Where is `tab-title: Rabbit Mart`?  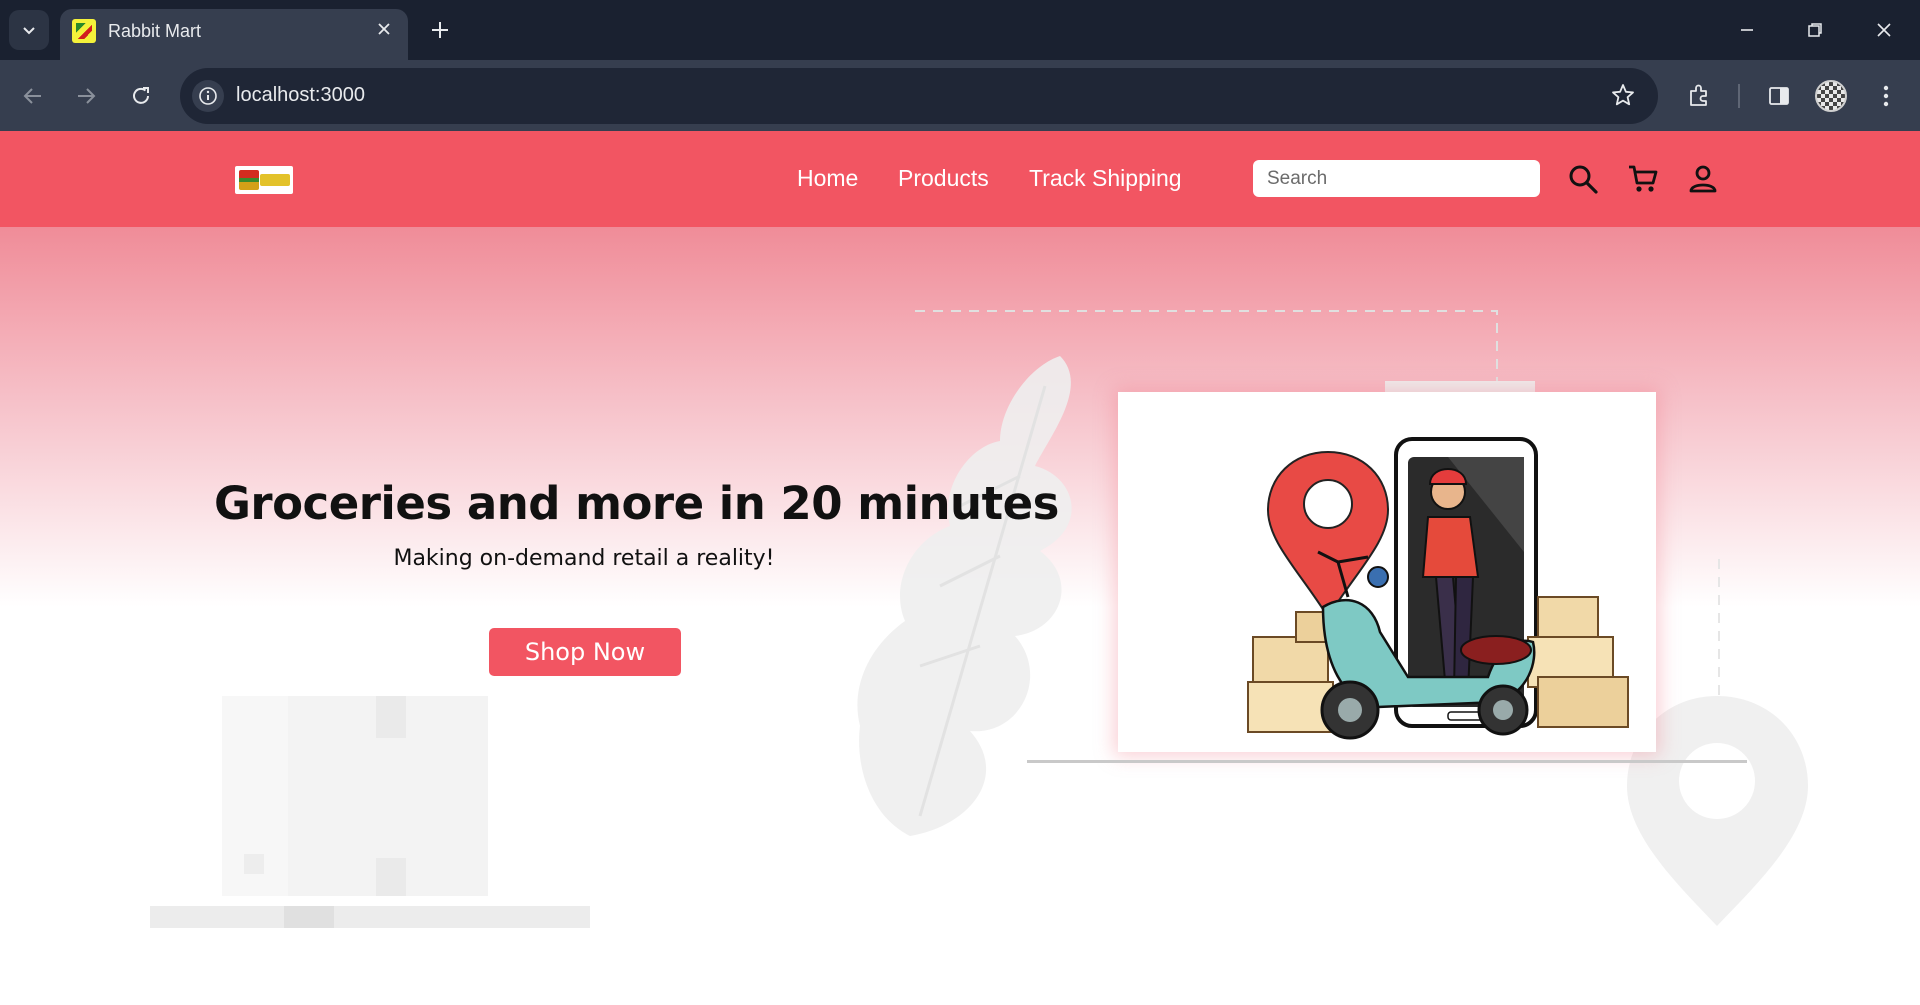 tab-title: Rabbit Mart is located at coordinates (155, 31).